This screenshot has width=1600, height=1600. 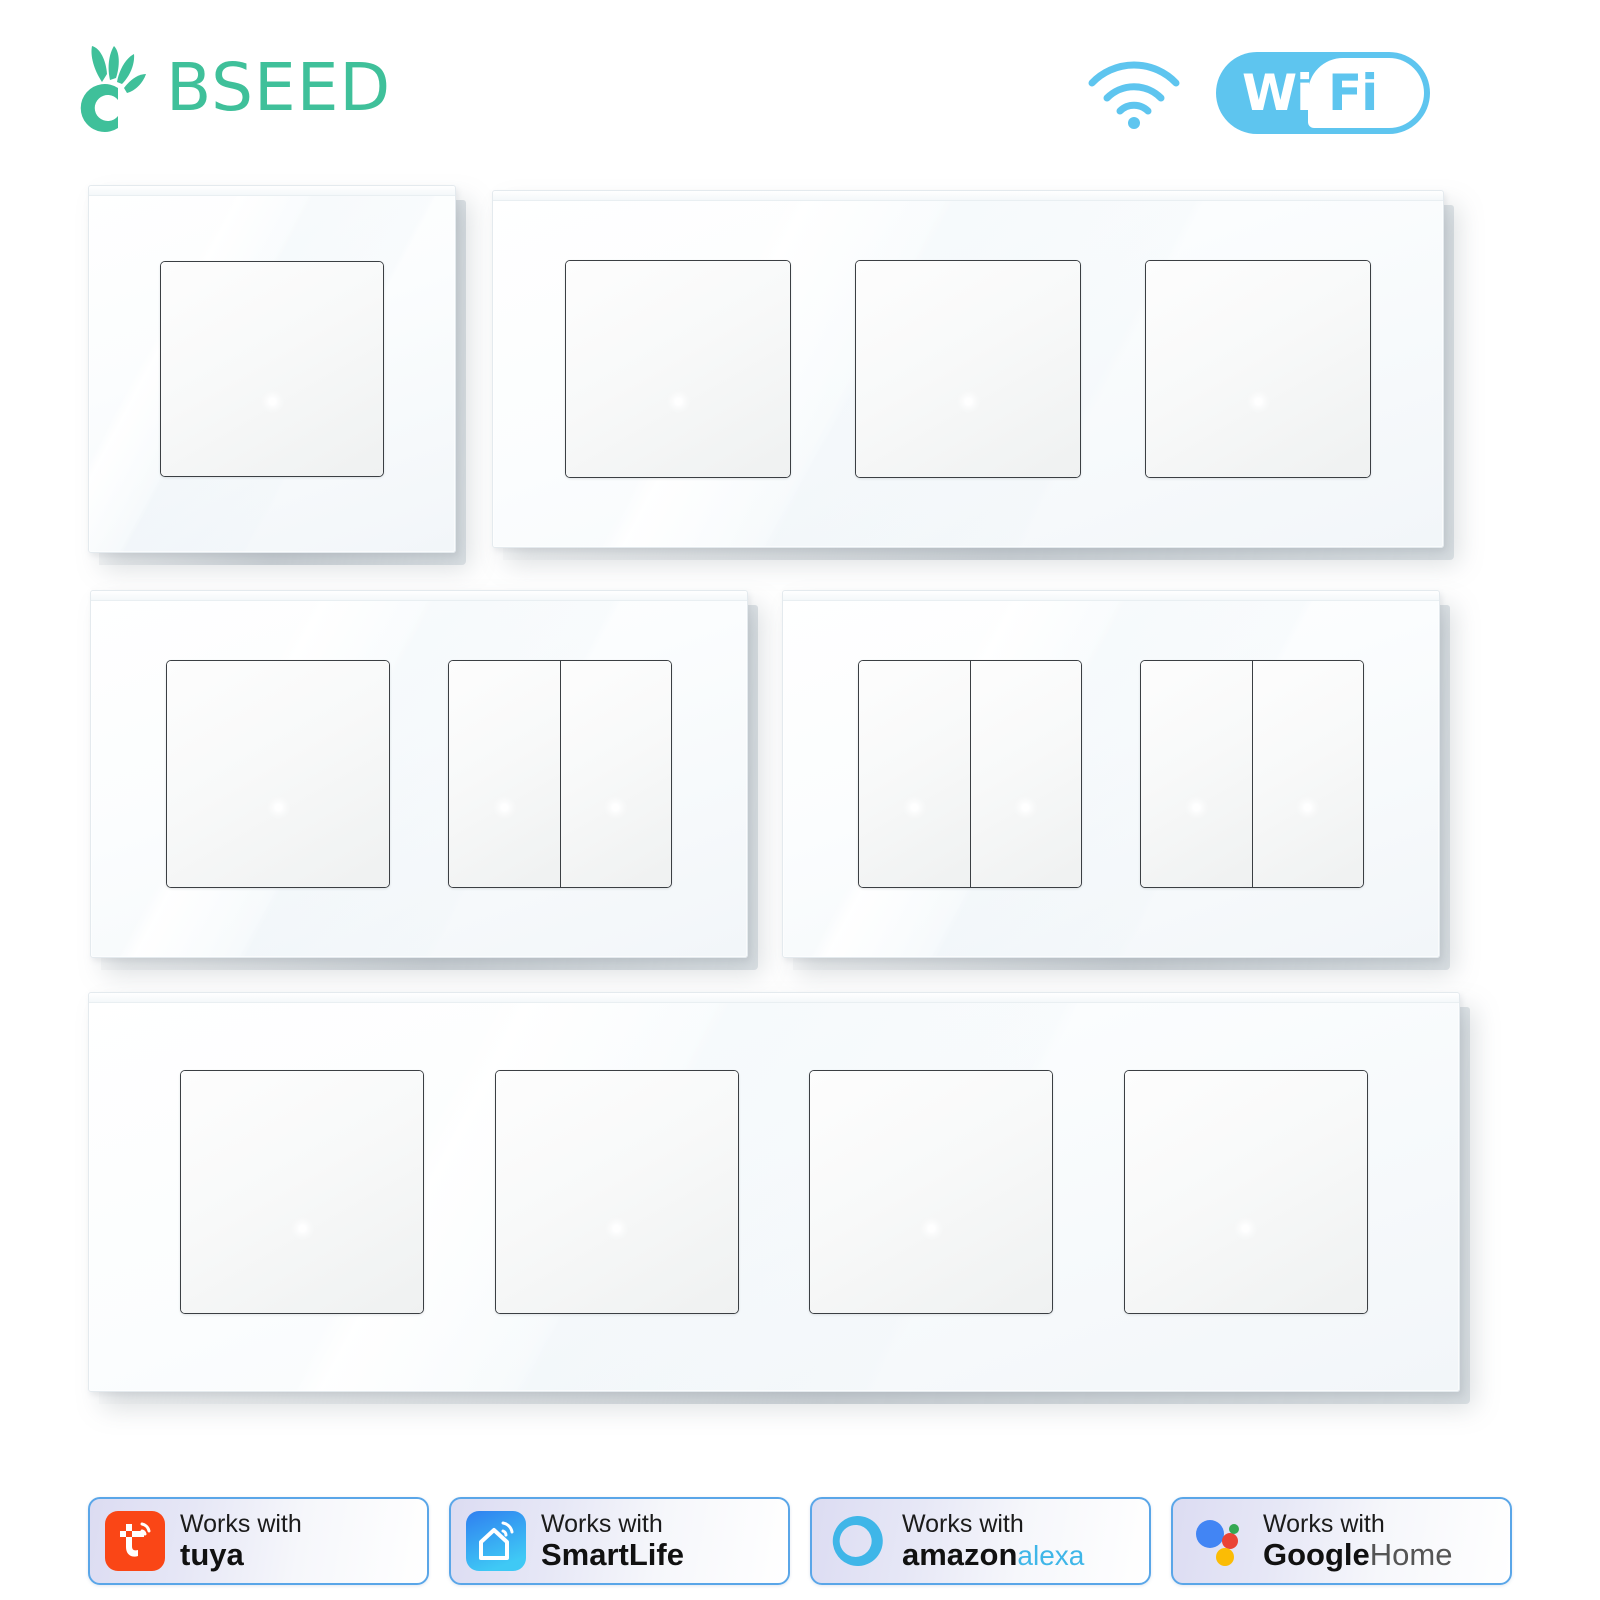 What do you see at coordinates (1277, 93) in the screenshot?
I see `wifi-badge-wi-text: Wi` at bounding box center [1277, 93].